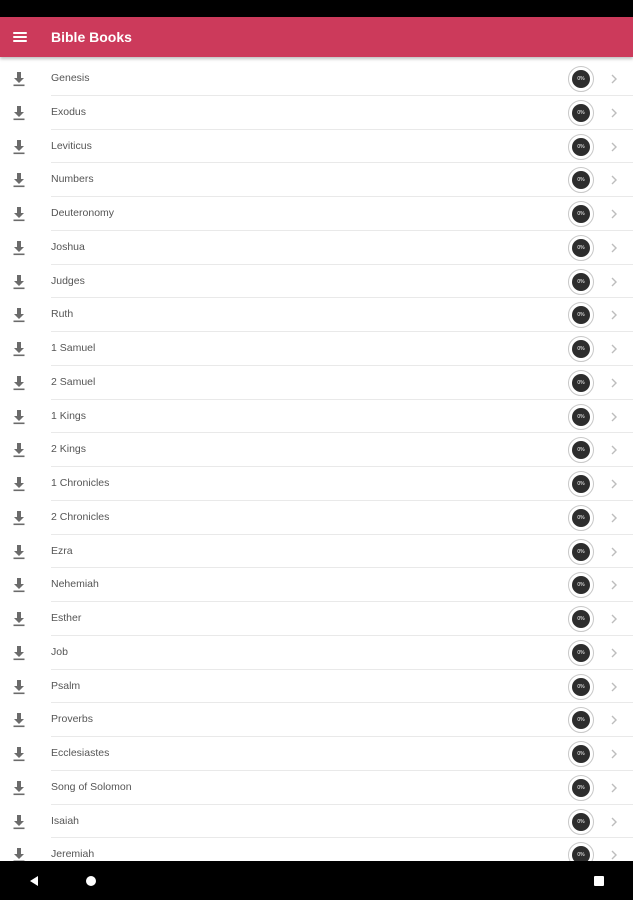 This screenshot has width=633, height=900. I want to click on book-row: Song of Solomon 0%, so click(316, 788).